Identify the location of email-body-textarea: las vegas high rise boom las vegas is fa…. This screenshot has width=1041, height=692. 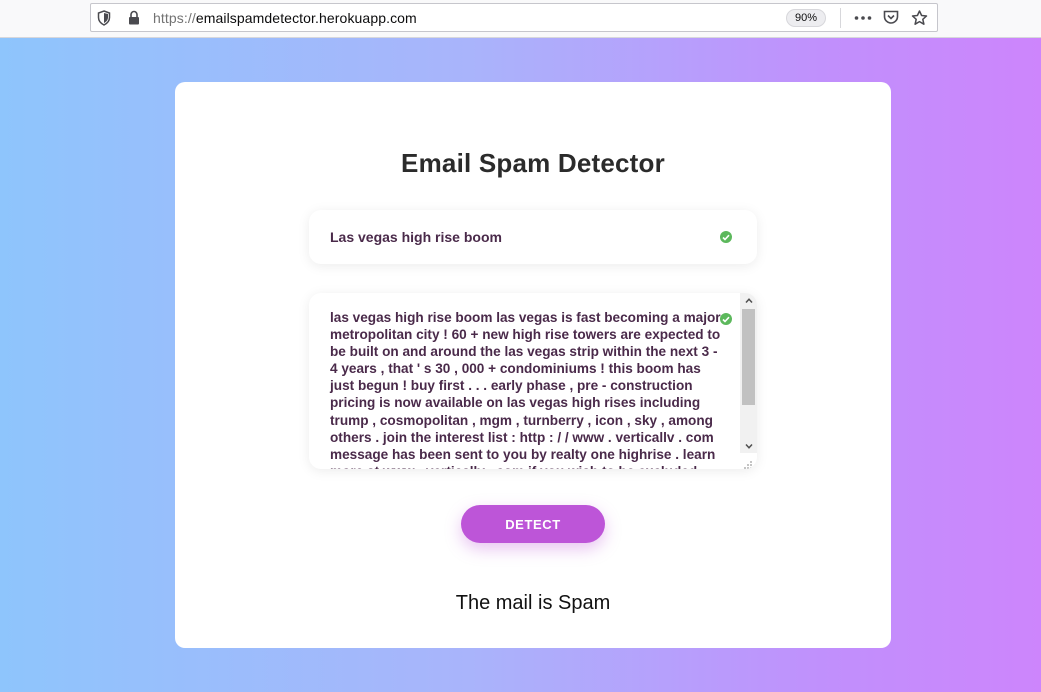
(533, 381).